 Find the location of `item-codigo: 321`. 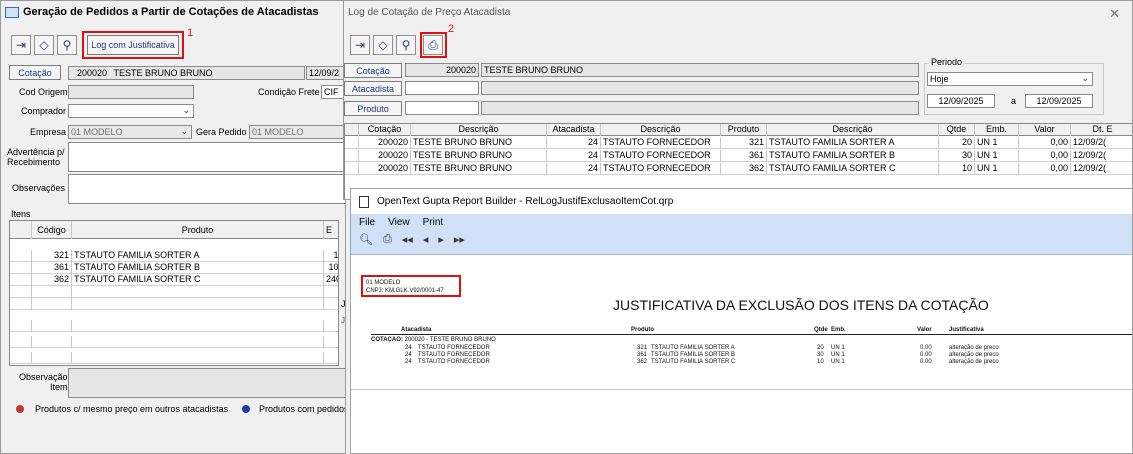

item-codigo: 321 is located at coordinates (52, 256).